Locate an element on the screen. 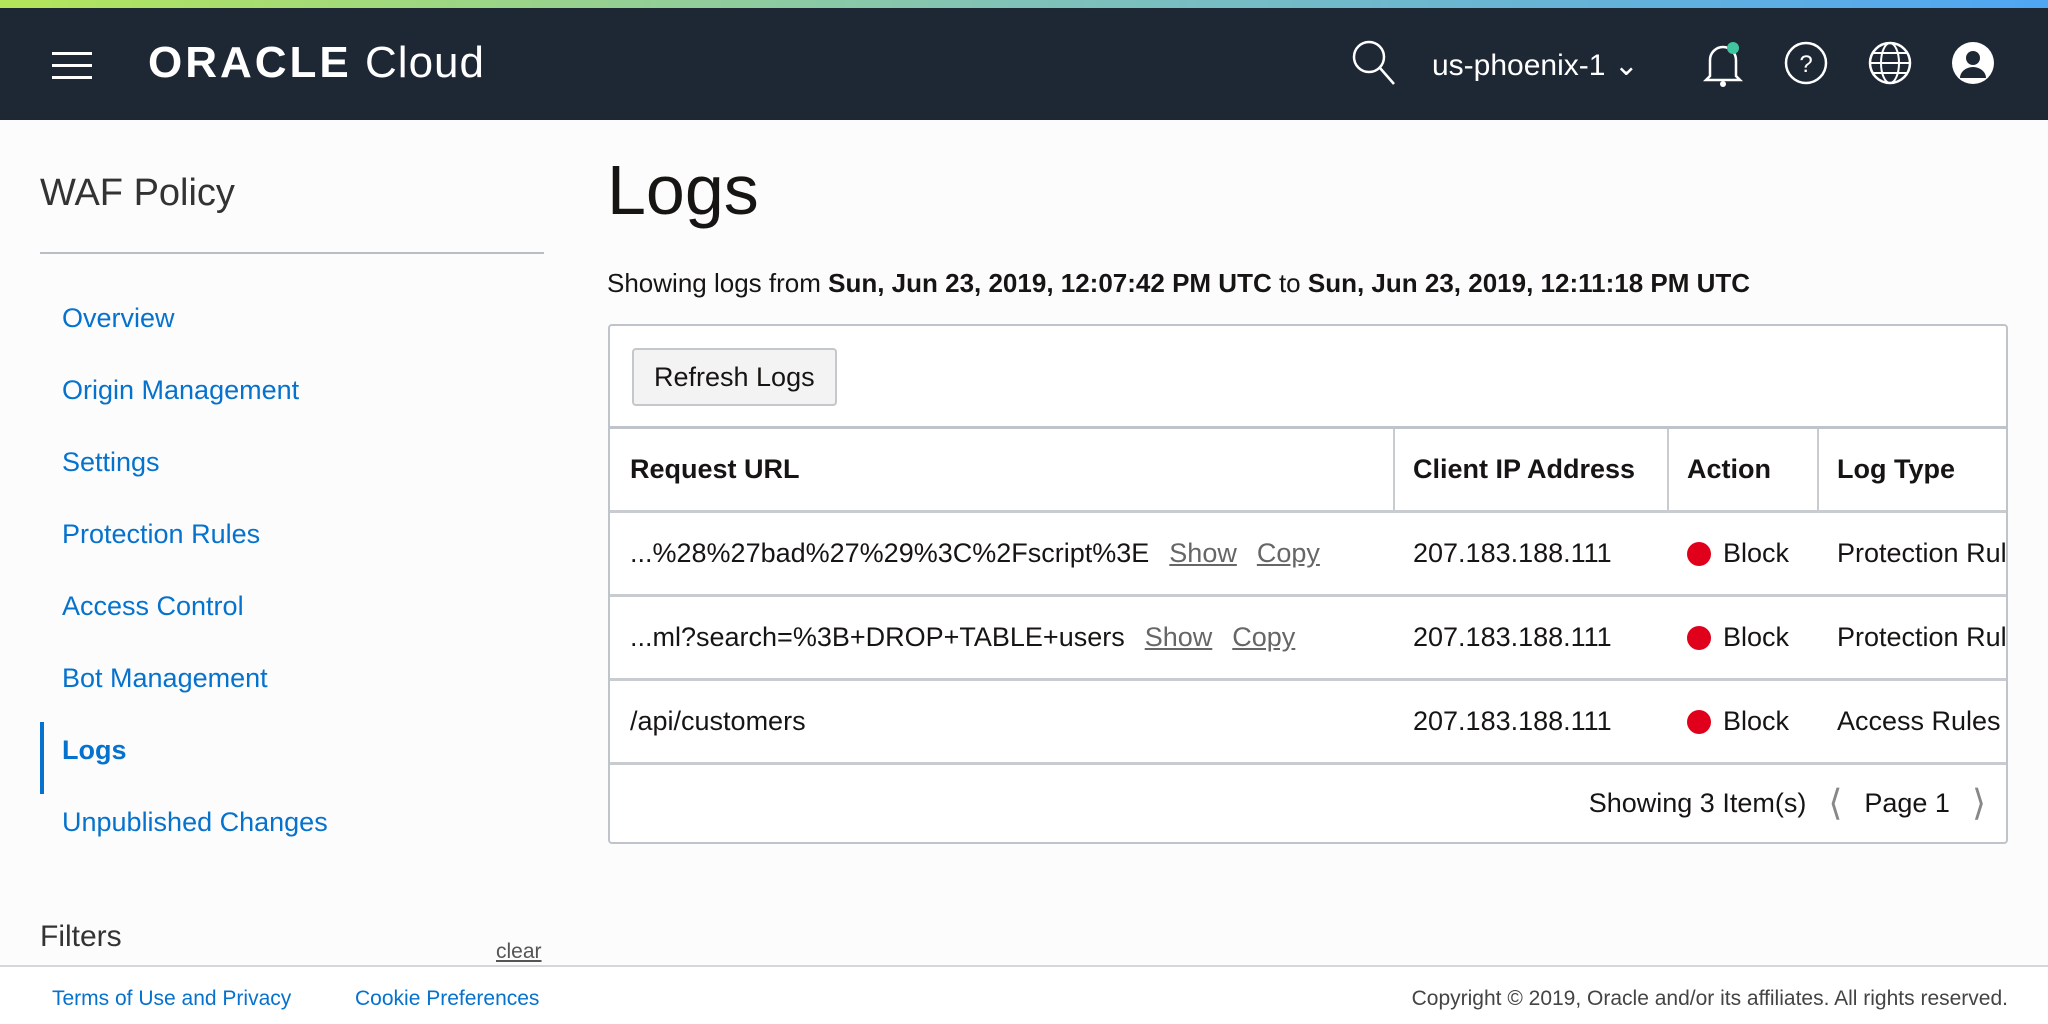  region-selector: us-phoenix-1 ⌄ is located at coordinates (1535, 65).